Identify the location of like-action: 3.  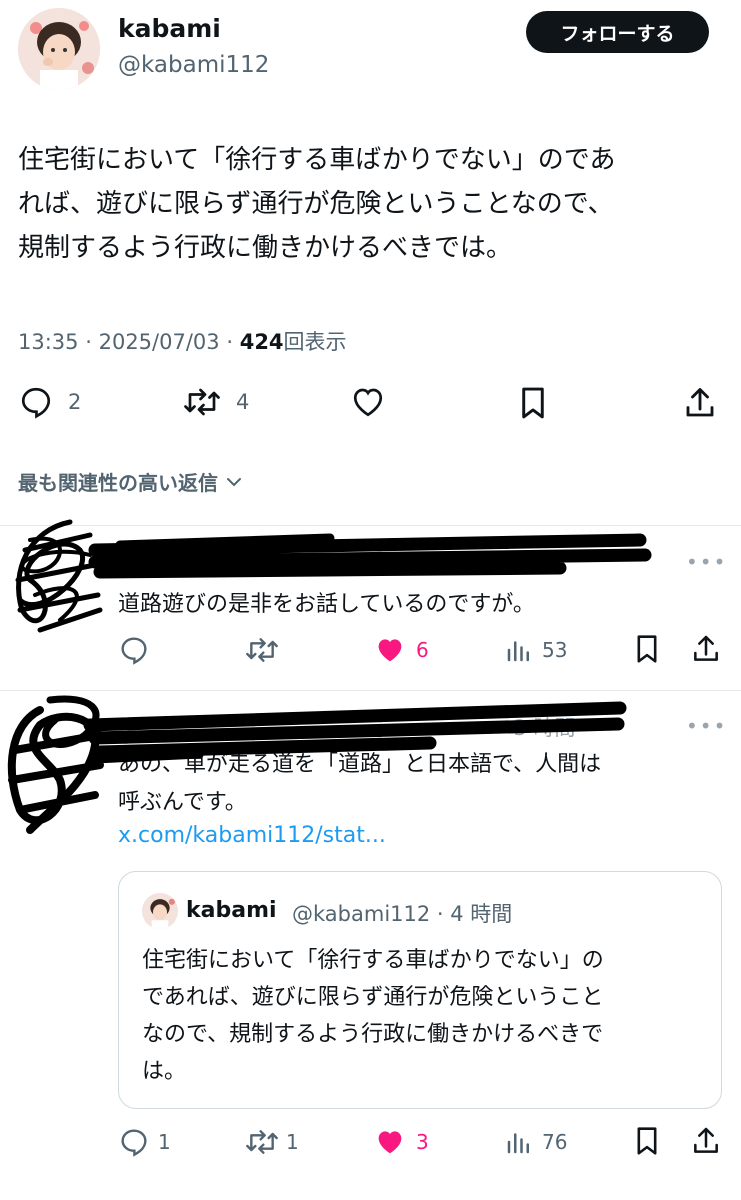
(401, 1142).